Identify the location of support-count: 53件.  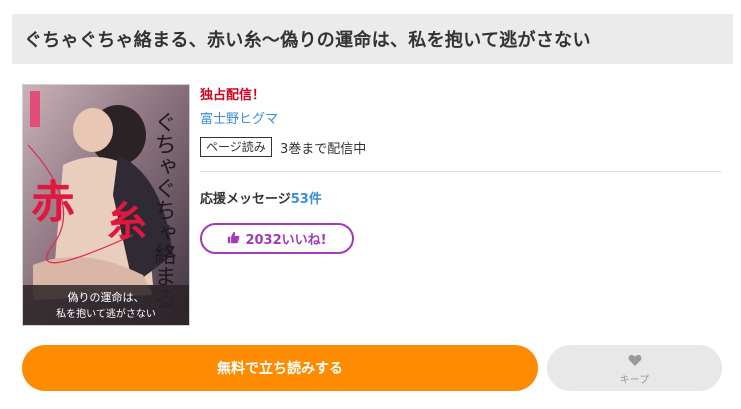
(306, 199).